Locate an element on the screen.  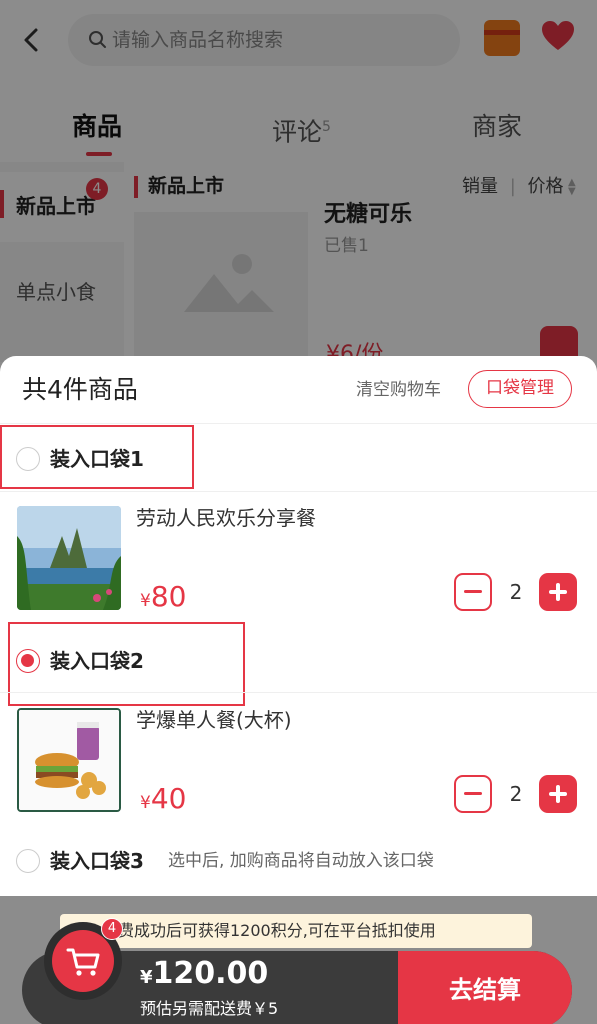
shopping-cart-icon is located at coordinates (83, 962).